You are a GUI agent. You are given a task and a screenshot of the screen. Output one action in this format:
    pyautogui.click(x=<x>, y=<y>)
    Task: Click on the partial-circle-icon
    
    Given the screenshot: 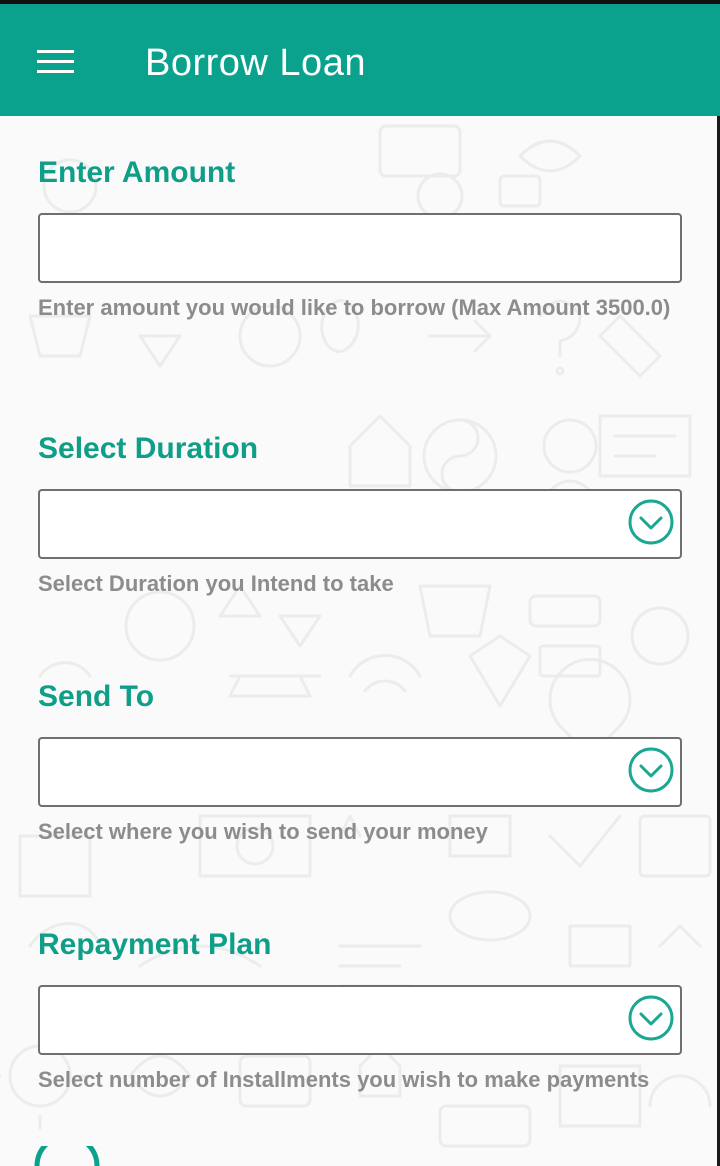 What is the action you would take?
    pyautogui.click(x=67, y=1156)
    